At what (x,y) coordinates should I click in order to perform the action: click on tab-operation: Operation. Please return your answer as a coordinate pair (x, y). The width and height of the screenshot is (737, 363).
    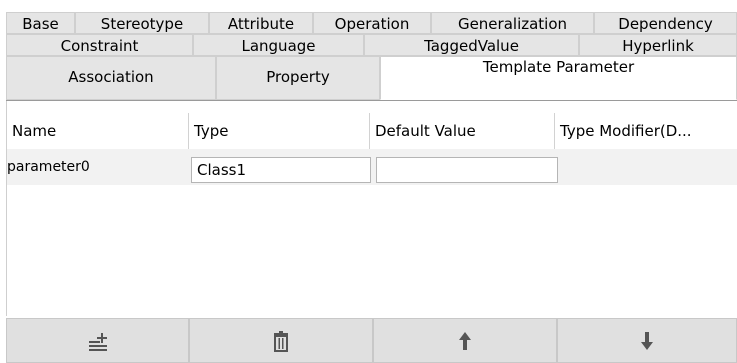
    Looking at the image, I should click on (372, 23).